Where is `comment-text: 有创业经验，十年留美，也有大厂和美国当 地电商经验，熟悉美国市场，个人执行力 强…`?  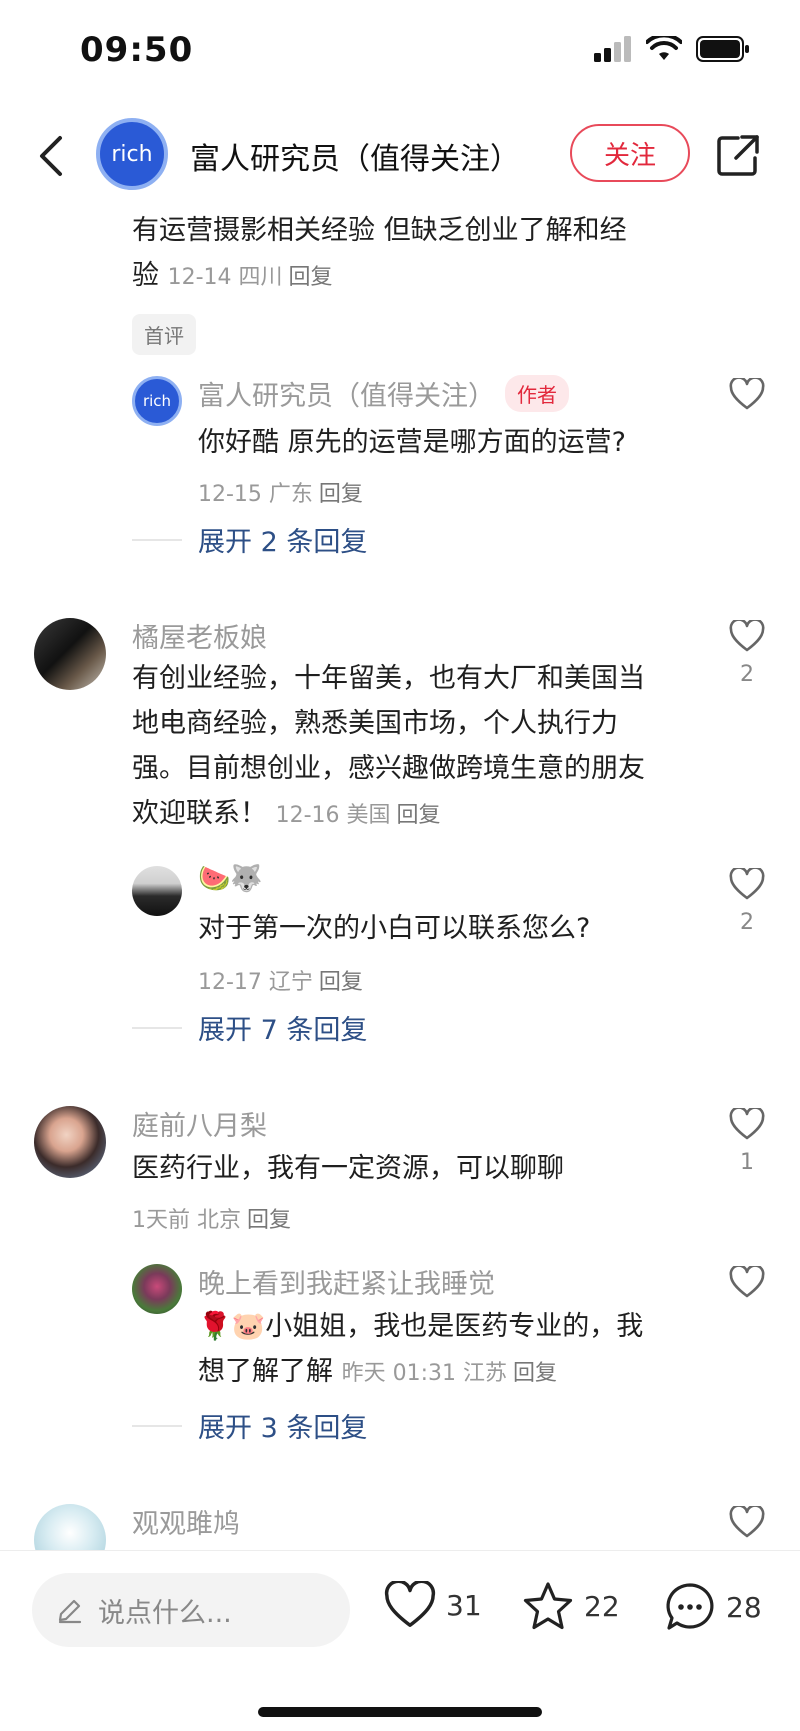
comment-text: 有创业经验，十年留美，也有大厂和美国当 地电商经验，熟悉美国市场，个人执行力 强… is located at coordinates (422, 747).